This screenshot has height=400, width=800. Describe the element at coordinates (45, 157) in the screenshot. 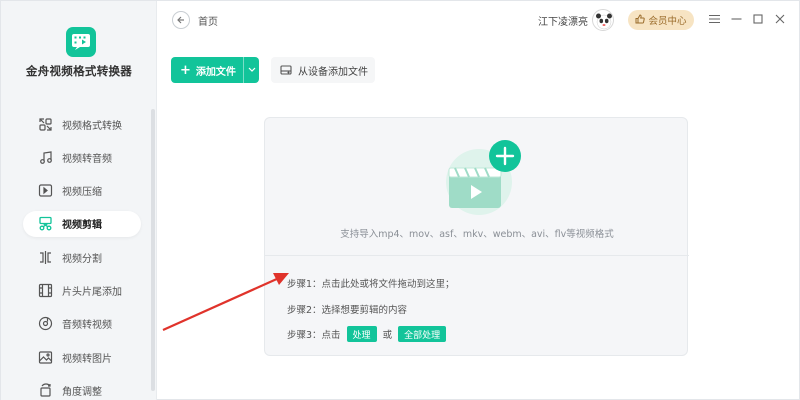

I see `music-note-icon` at that location.